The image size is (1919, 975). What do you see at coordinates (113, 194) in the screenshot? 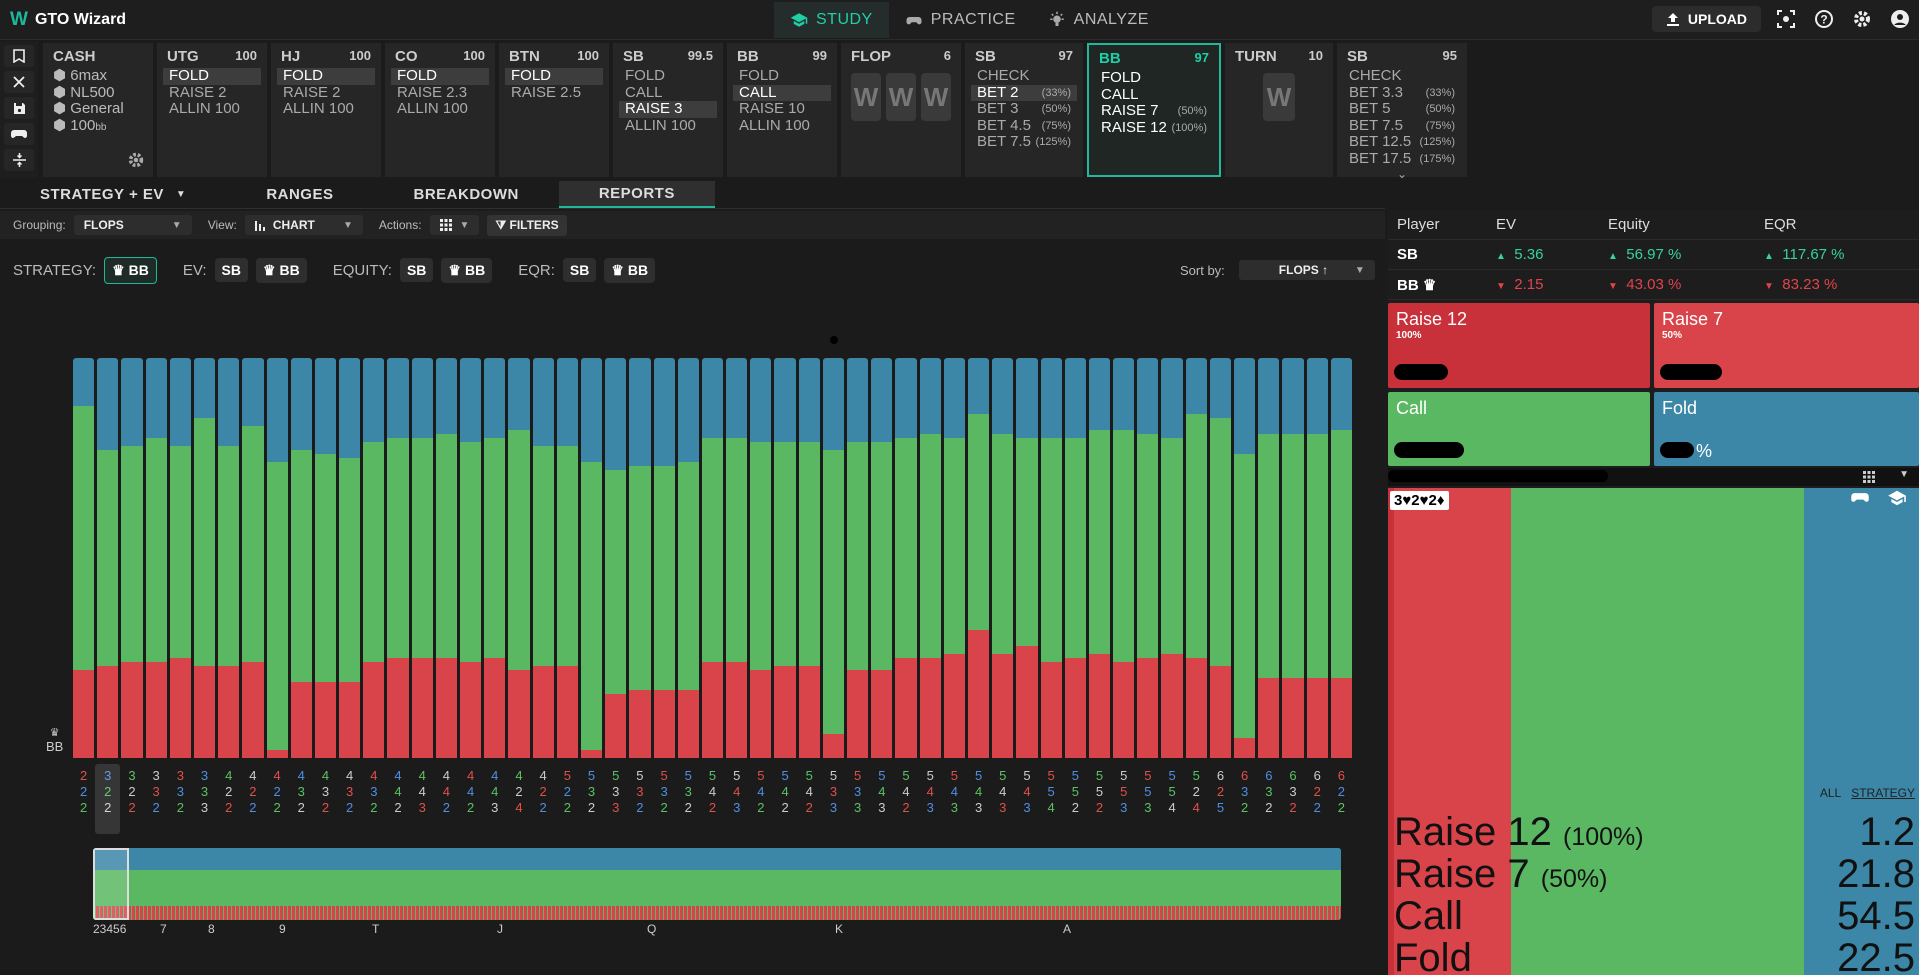
I see `tab-strategy-ev: STRATEGY + EV ▼` at bounding box center [113, 194].